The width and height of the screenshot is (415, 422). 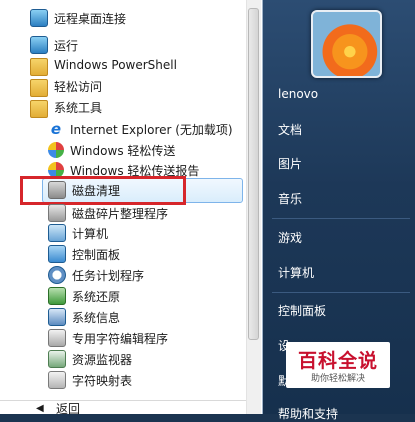 I want to click on system-info-icon, so click(x=57, y=317).